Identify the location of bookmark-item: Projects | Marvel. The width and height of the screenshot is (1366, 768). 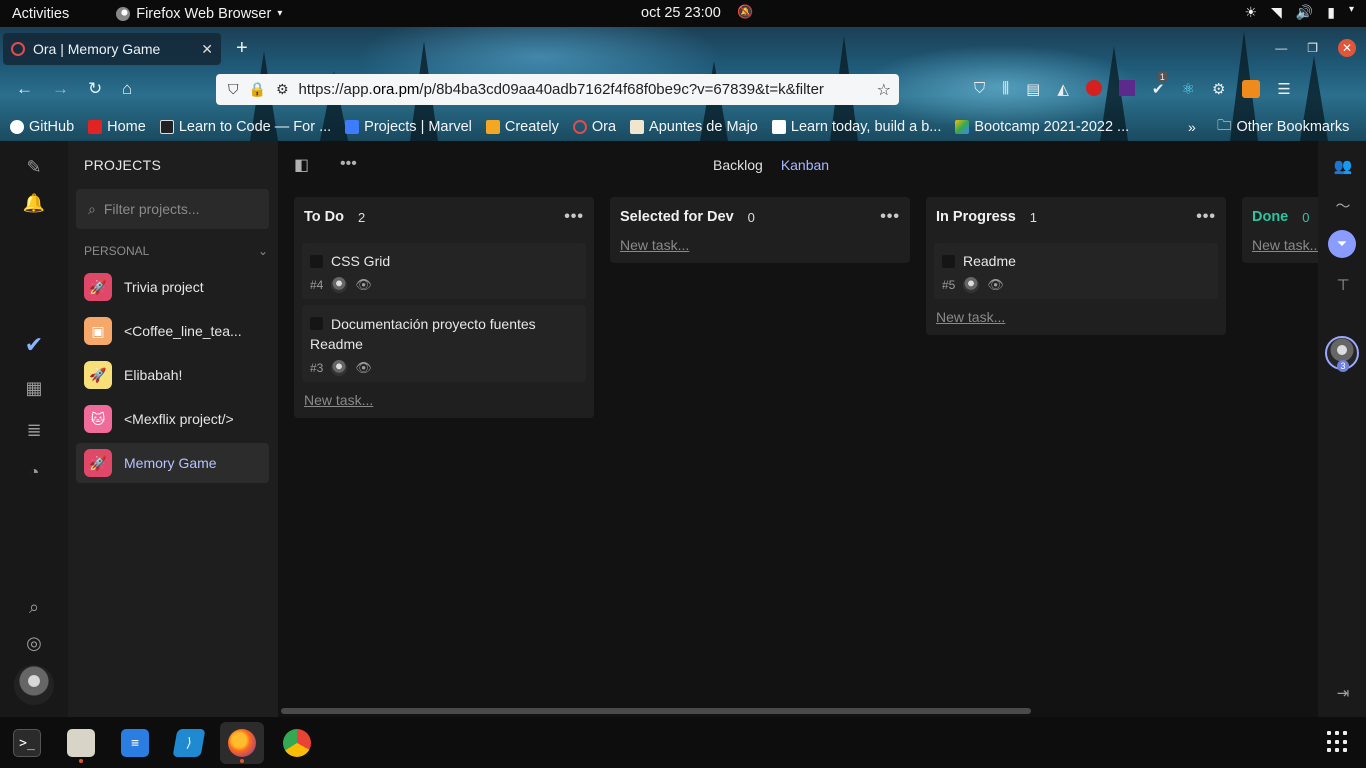
(408, 127).